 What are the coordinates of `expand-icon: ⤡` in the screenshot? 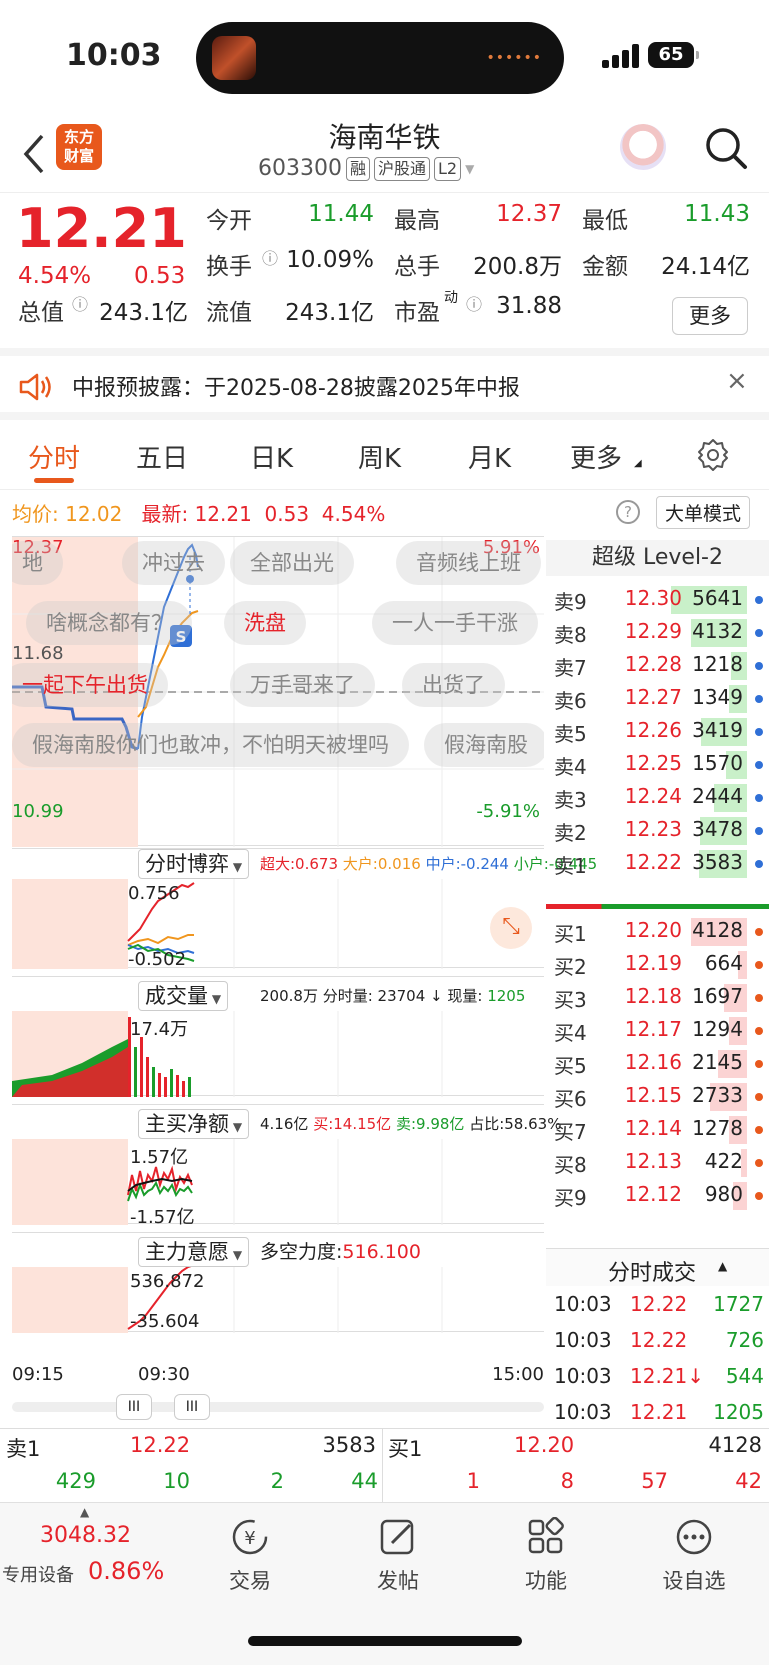 It's located at (511, 928).